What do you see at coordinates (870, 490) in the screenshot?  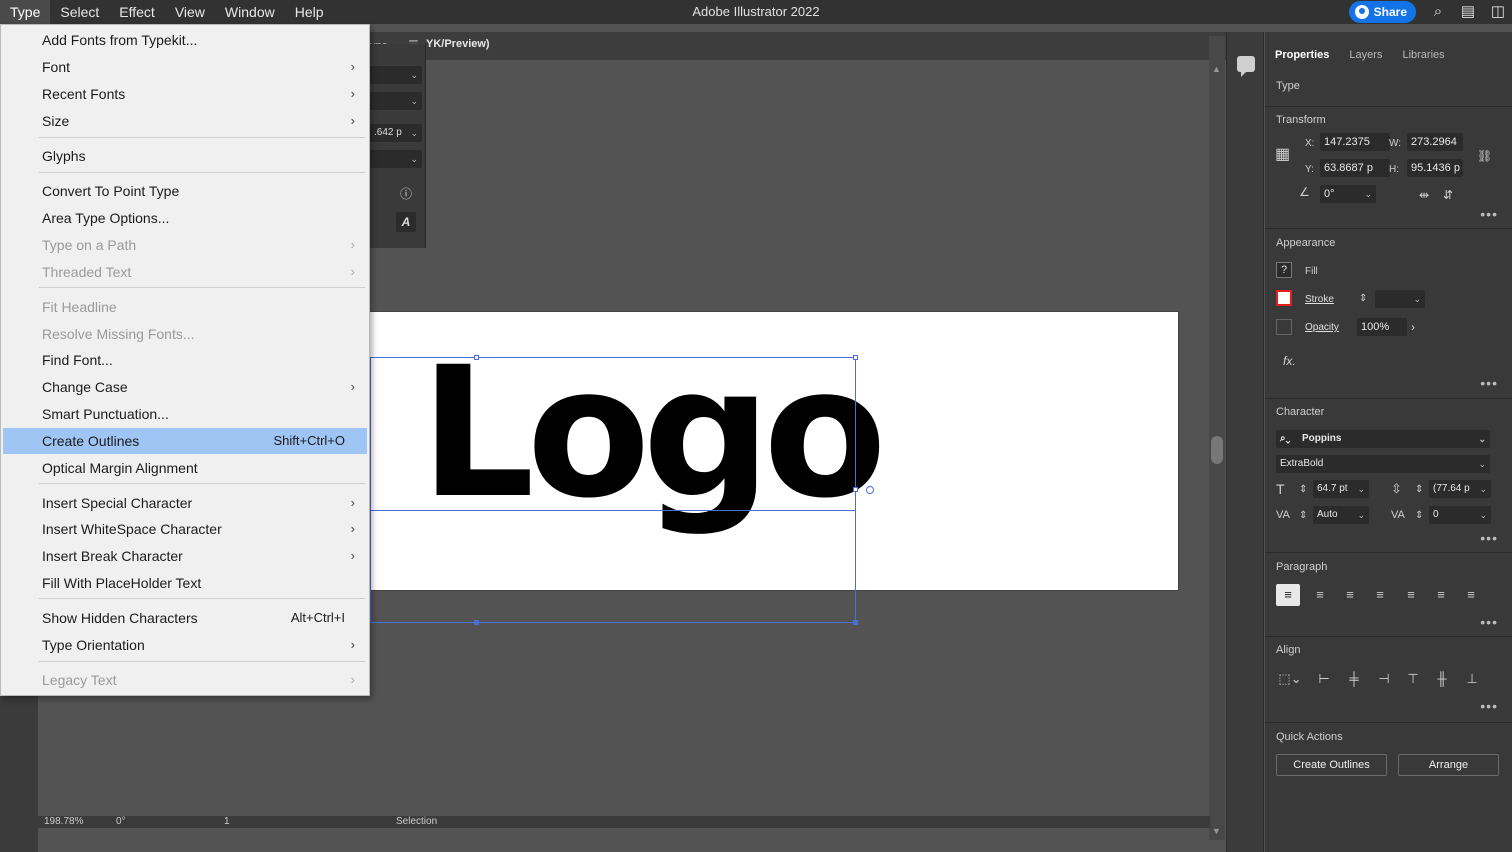 I see `thread-out-port` at bounding box center [870, 490].